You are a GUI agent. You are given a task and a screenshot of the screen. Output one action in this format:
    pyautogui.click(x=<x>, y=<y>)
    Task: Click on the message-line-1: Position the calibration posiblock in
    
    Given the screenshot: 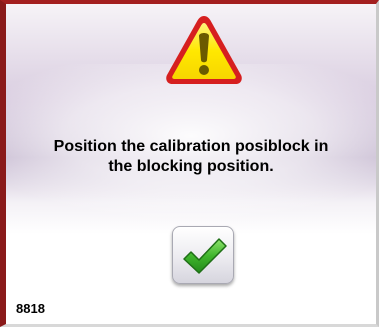 What is the action you would take?
    pyautogui.click(x=191, y=146)
    